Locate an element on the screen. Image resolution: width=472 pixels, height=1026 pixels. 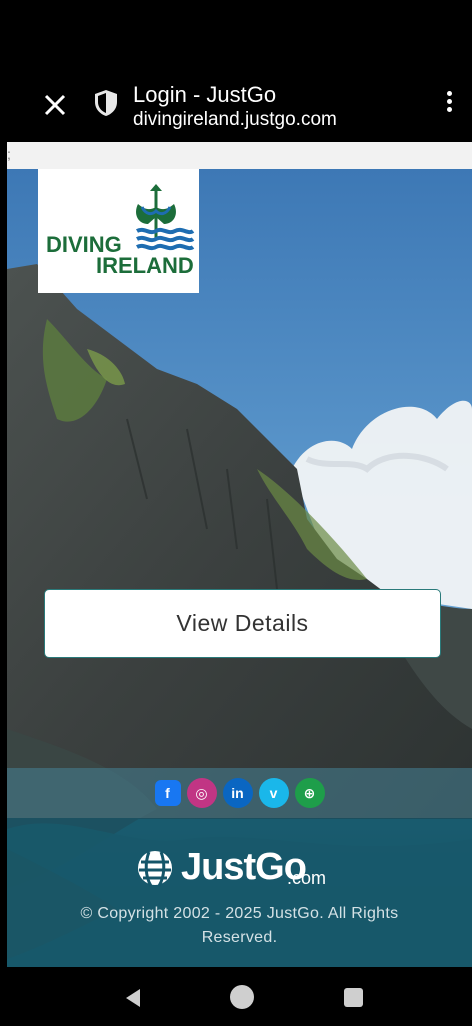
linkedin-icon: in is located at coordinates (237, 793).